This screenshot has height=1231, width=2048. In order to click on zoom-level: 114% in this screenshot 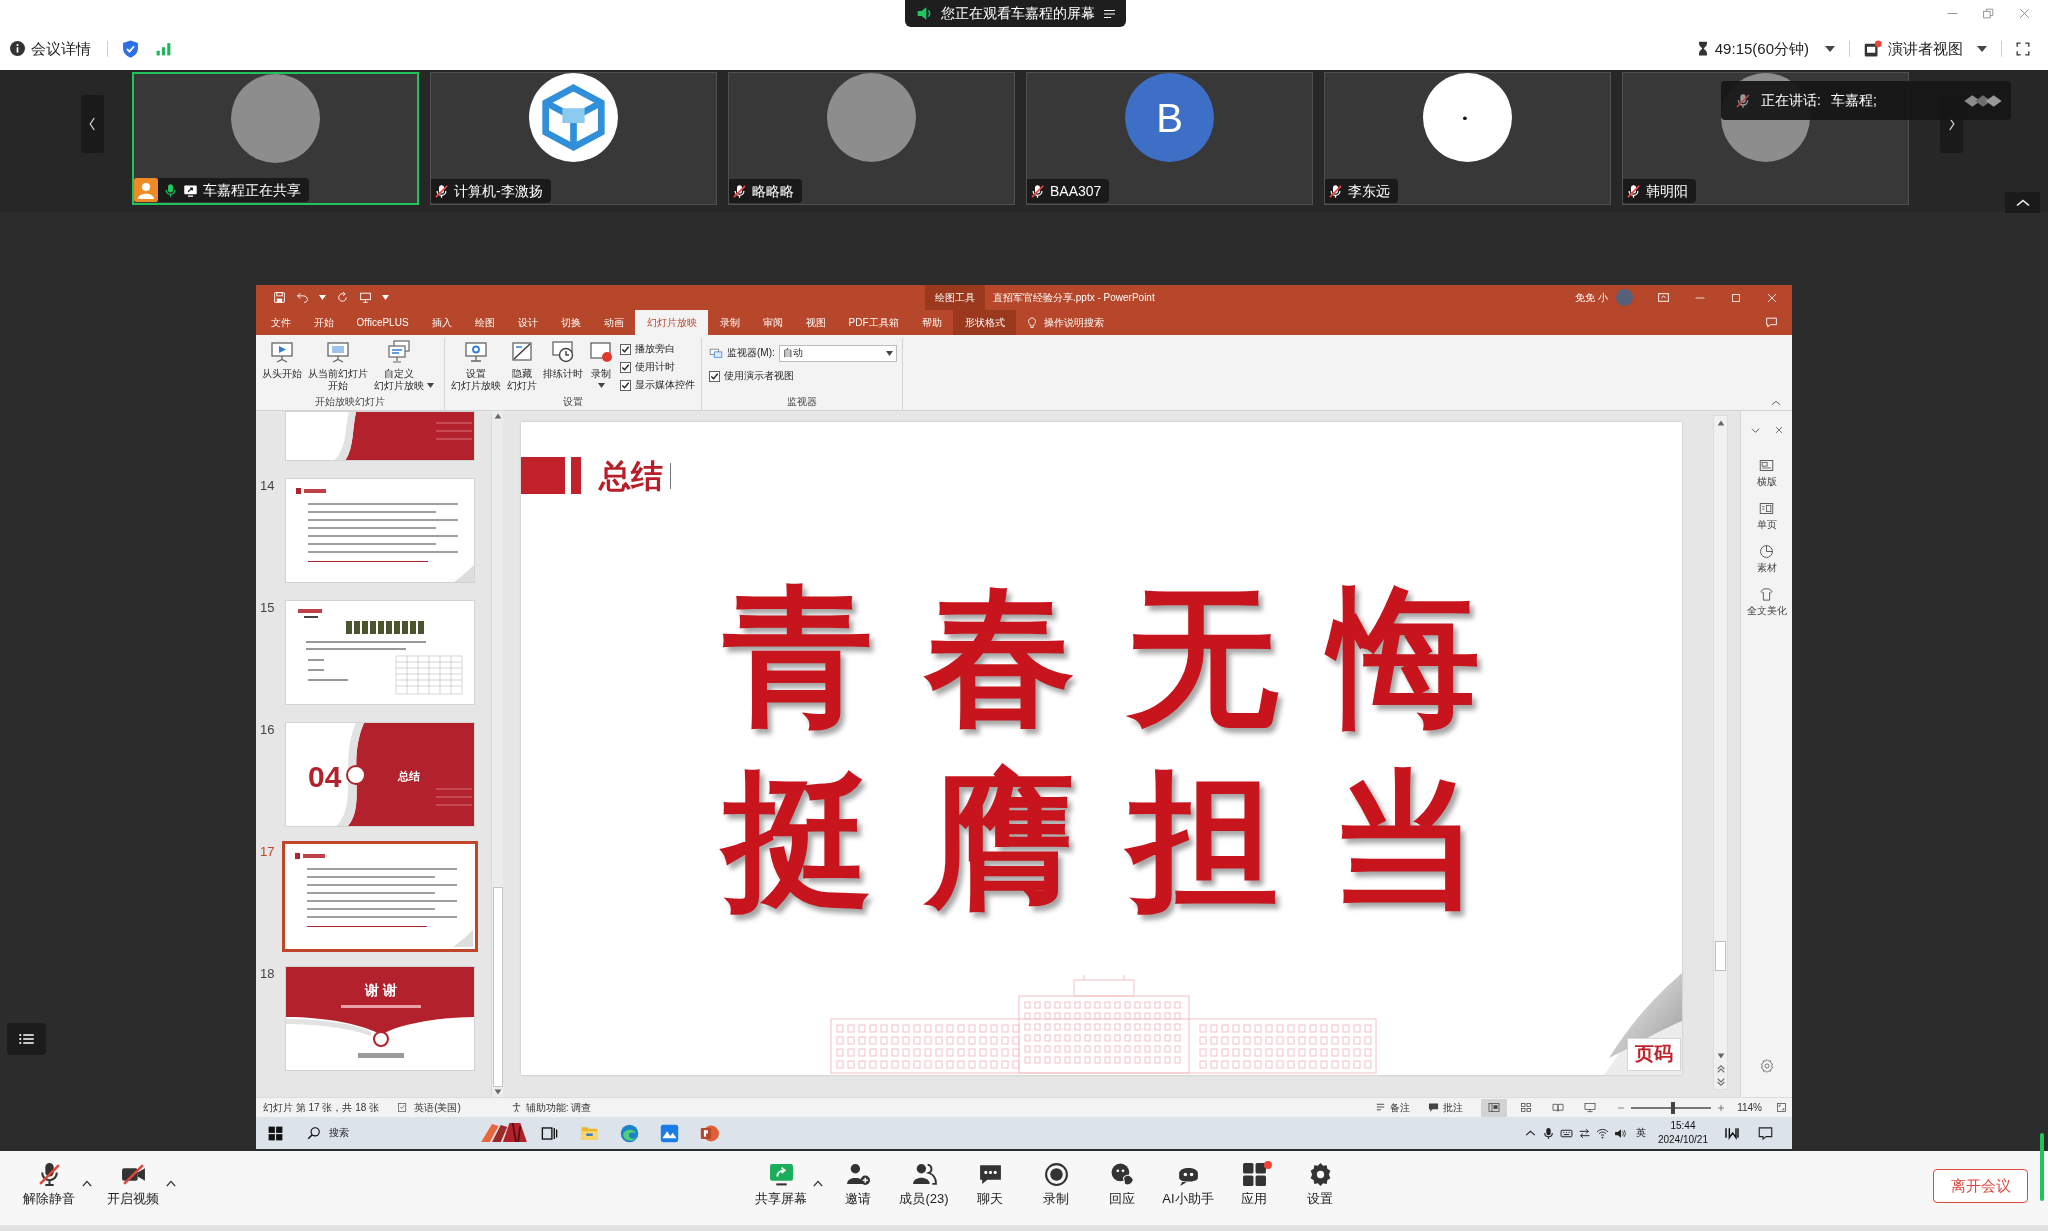, I will do `click(1749, 1107)`.